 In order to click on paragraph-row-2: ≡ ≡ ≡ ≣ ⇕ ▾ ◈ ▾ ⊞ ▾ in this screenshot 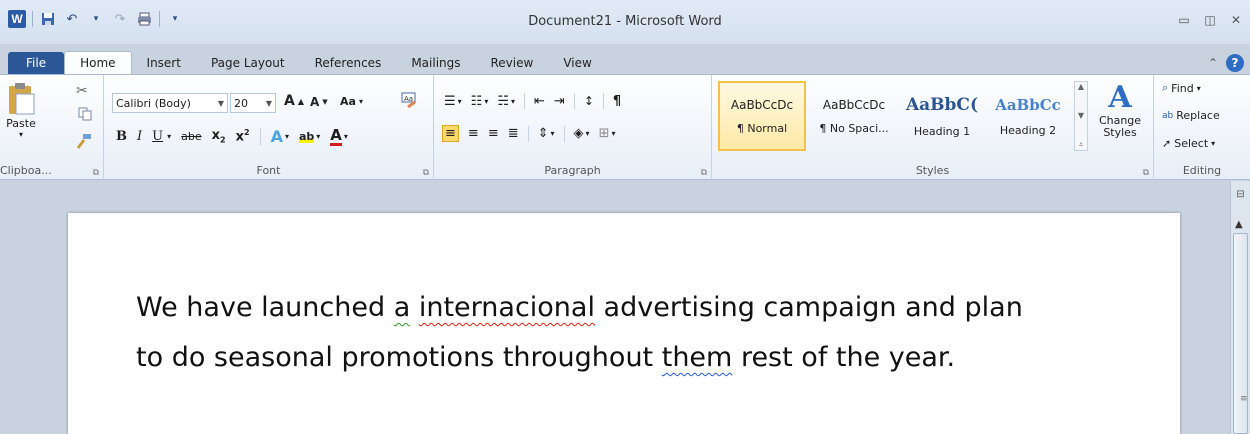, I will do `click(528, 133)`.